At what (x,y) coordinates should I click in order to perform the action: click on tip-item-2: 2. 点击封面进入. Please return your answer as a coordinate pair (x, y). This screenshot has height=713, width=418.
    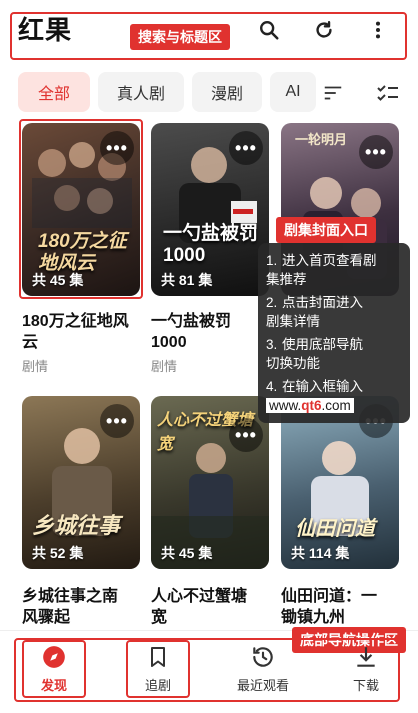
    Looking at the image, I should click on (314, 302).